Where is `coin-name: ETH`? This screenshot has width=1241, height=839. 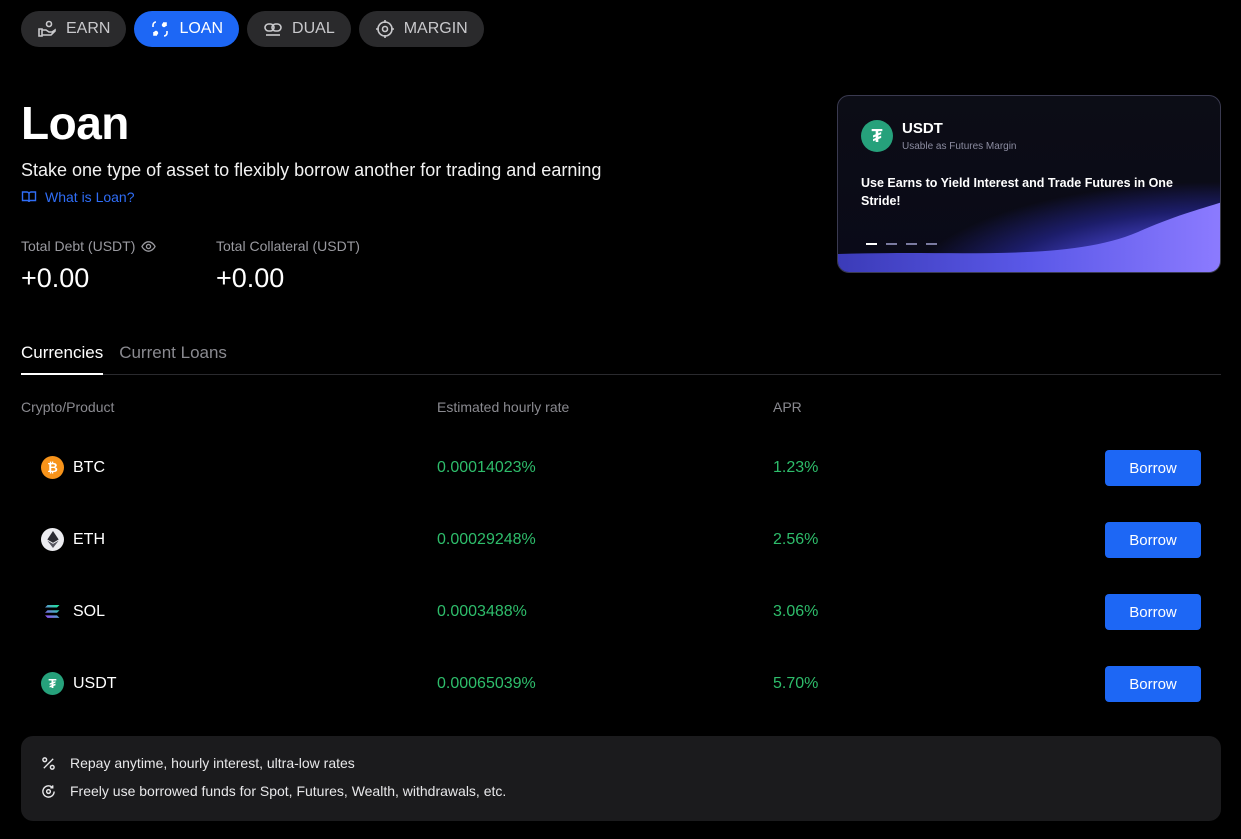
coin-name: ETH is located at coordinates (89, 539).